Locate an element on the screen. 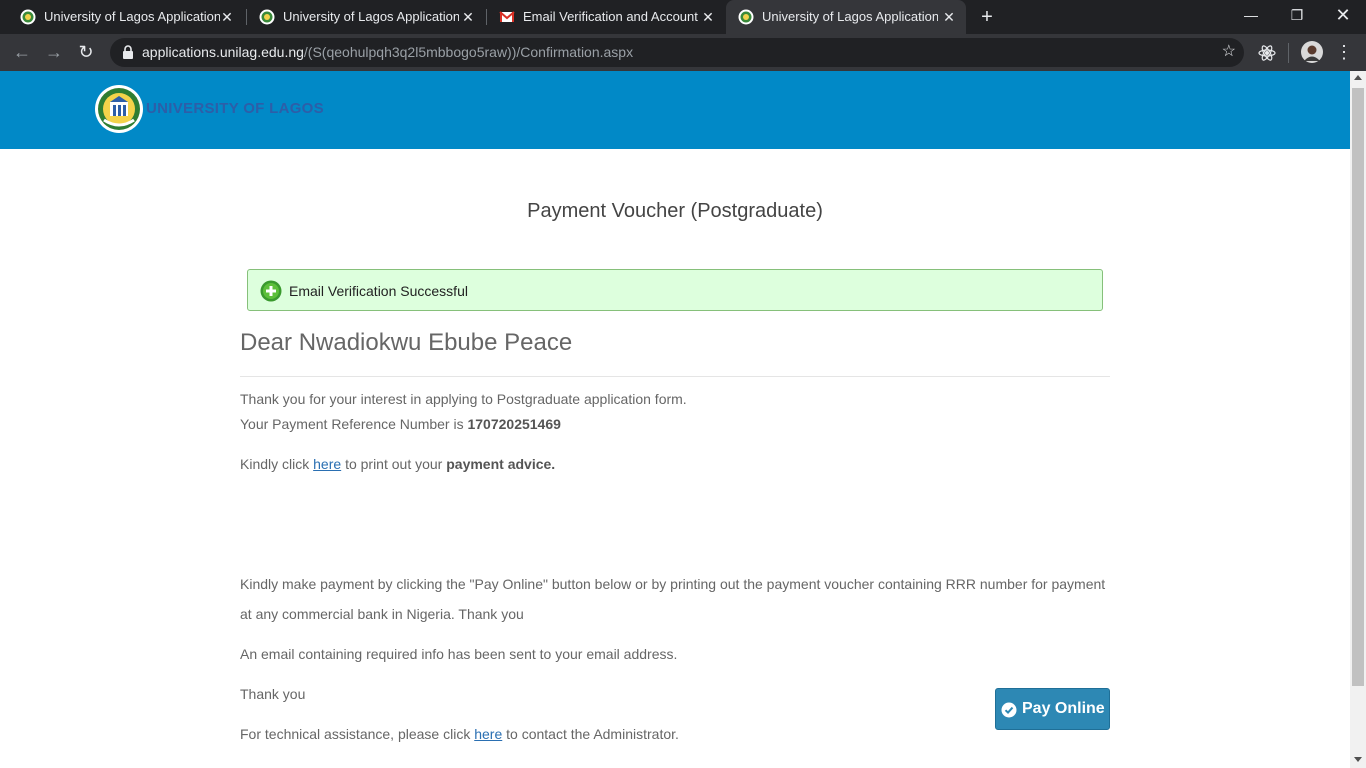 This screenshot has height=768, width=1366. payment-advice-link: here is located at coordinates (327, 464).